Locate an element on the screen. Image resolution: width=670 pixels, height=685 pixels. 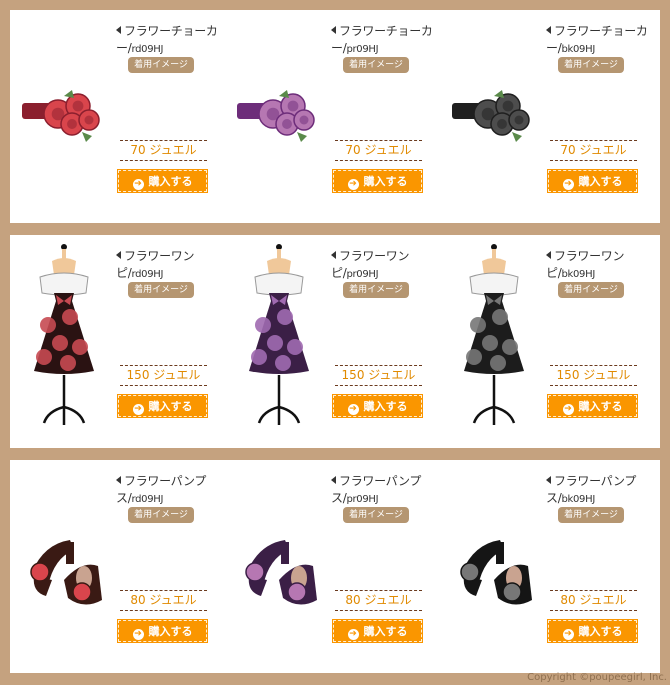
product-name: フラワーパンプス/pr09HJ is located at coordinates (387, 490).